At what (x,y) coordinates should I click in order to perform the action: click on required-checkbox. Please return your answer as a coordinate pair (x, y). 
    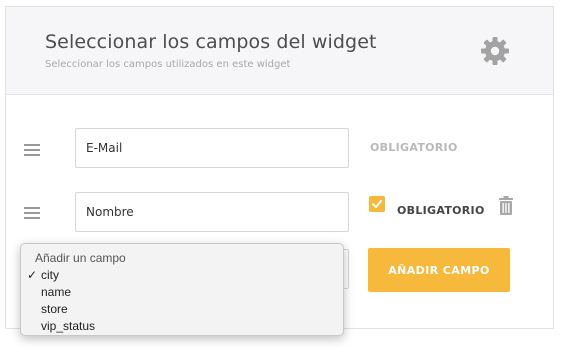
    Looking at the image, I should click on (377, 204).